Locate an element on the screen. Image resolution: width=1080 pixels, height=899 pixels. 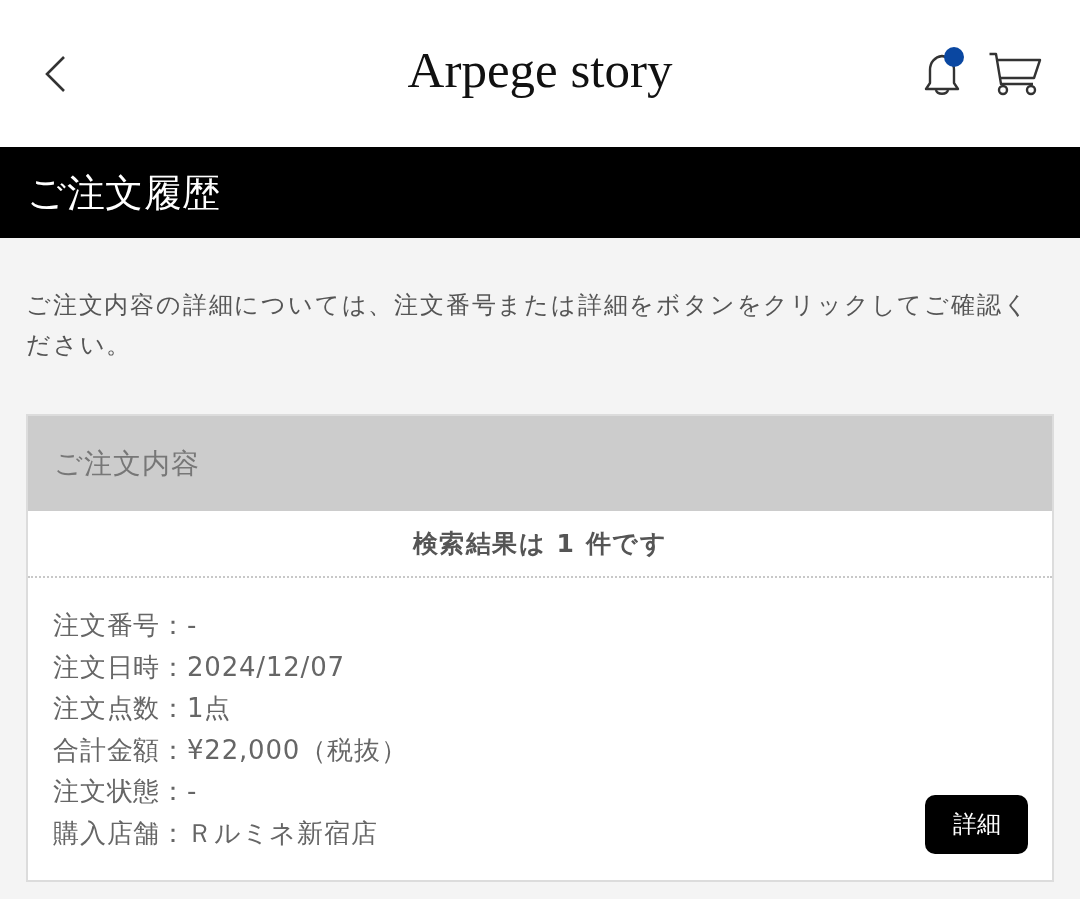
brand-logo: Arpege story is located at coordinates (540, 70).